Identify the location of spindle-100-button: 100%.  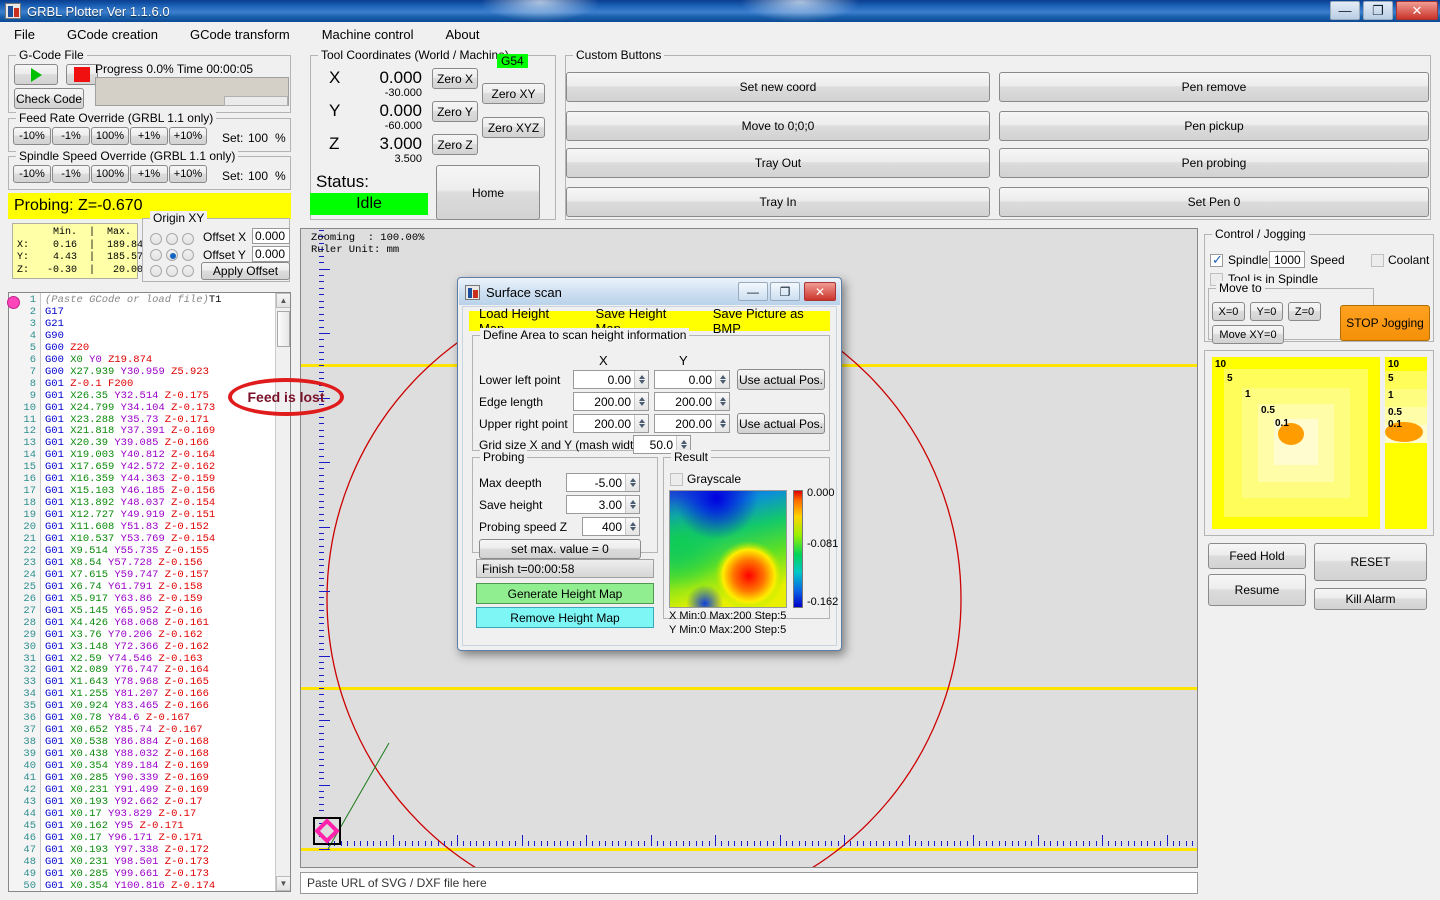
(110, 174).